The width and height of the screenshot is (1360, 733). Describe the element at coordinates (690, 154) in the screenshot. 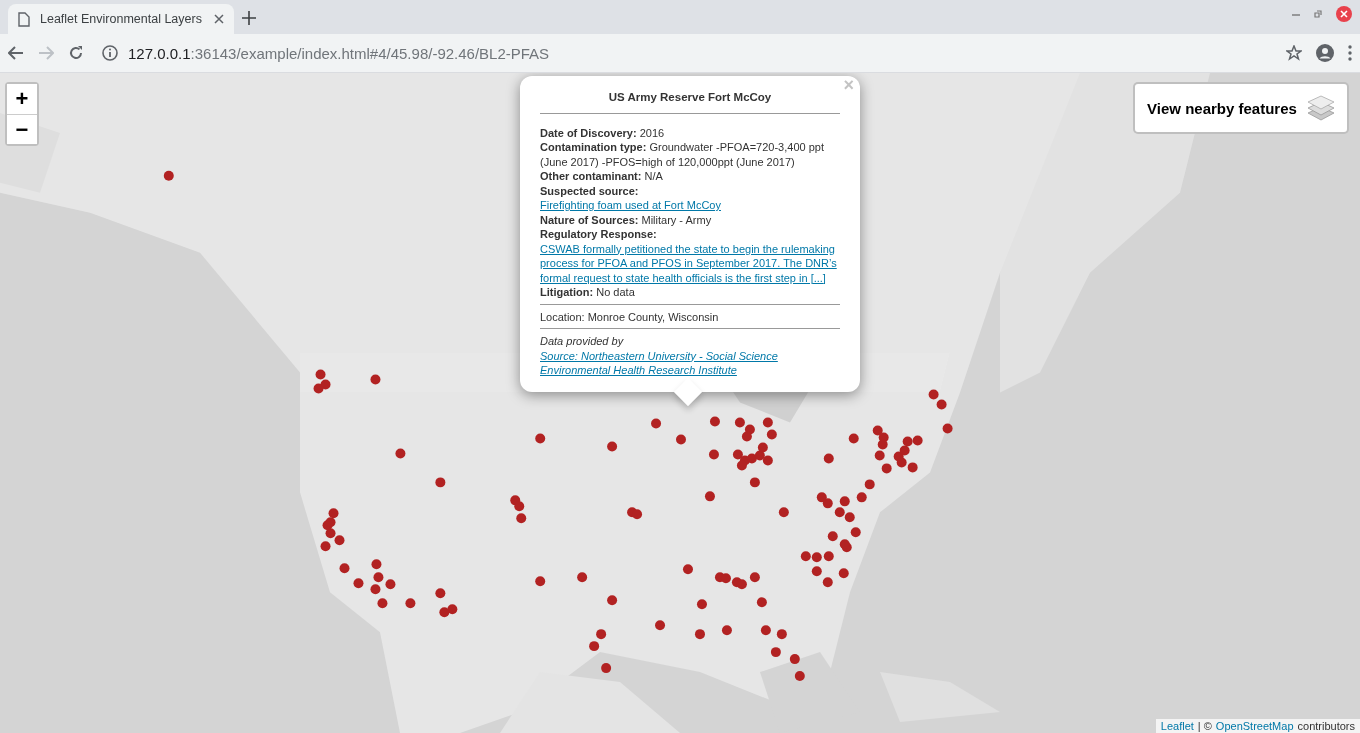

I see `popup-field: Contamination type: Groundwater -PFOA=720-3,400 ppt (June 2017) -PFOS=high of 120,000ppt (June 2017)` at that location.